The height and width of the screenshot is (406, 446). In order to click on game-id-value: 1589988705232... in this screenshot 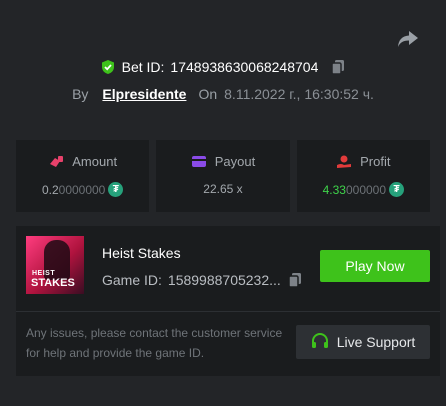, I will do `click(224, 280)`.